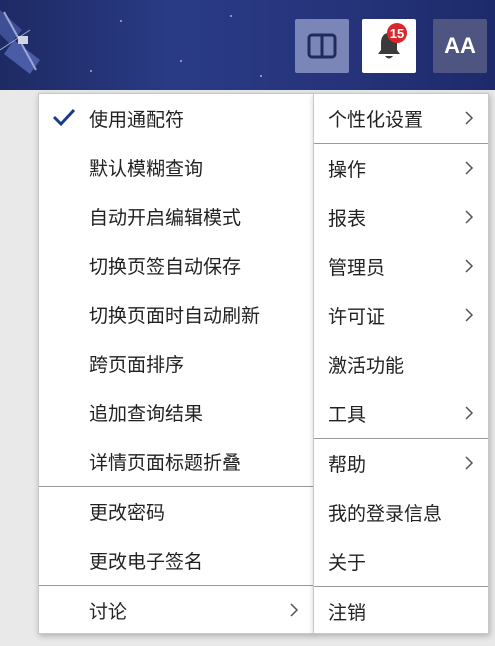  What do you see at coordinates (347, 415) in the screenshot?
I see `menu-item-label: 工具` at bounding box center [347, 415].